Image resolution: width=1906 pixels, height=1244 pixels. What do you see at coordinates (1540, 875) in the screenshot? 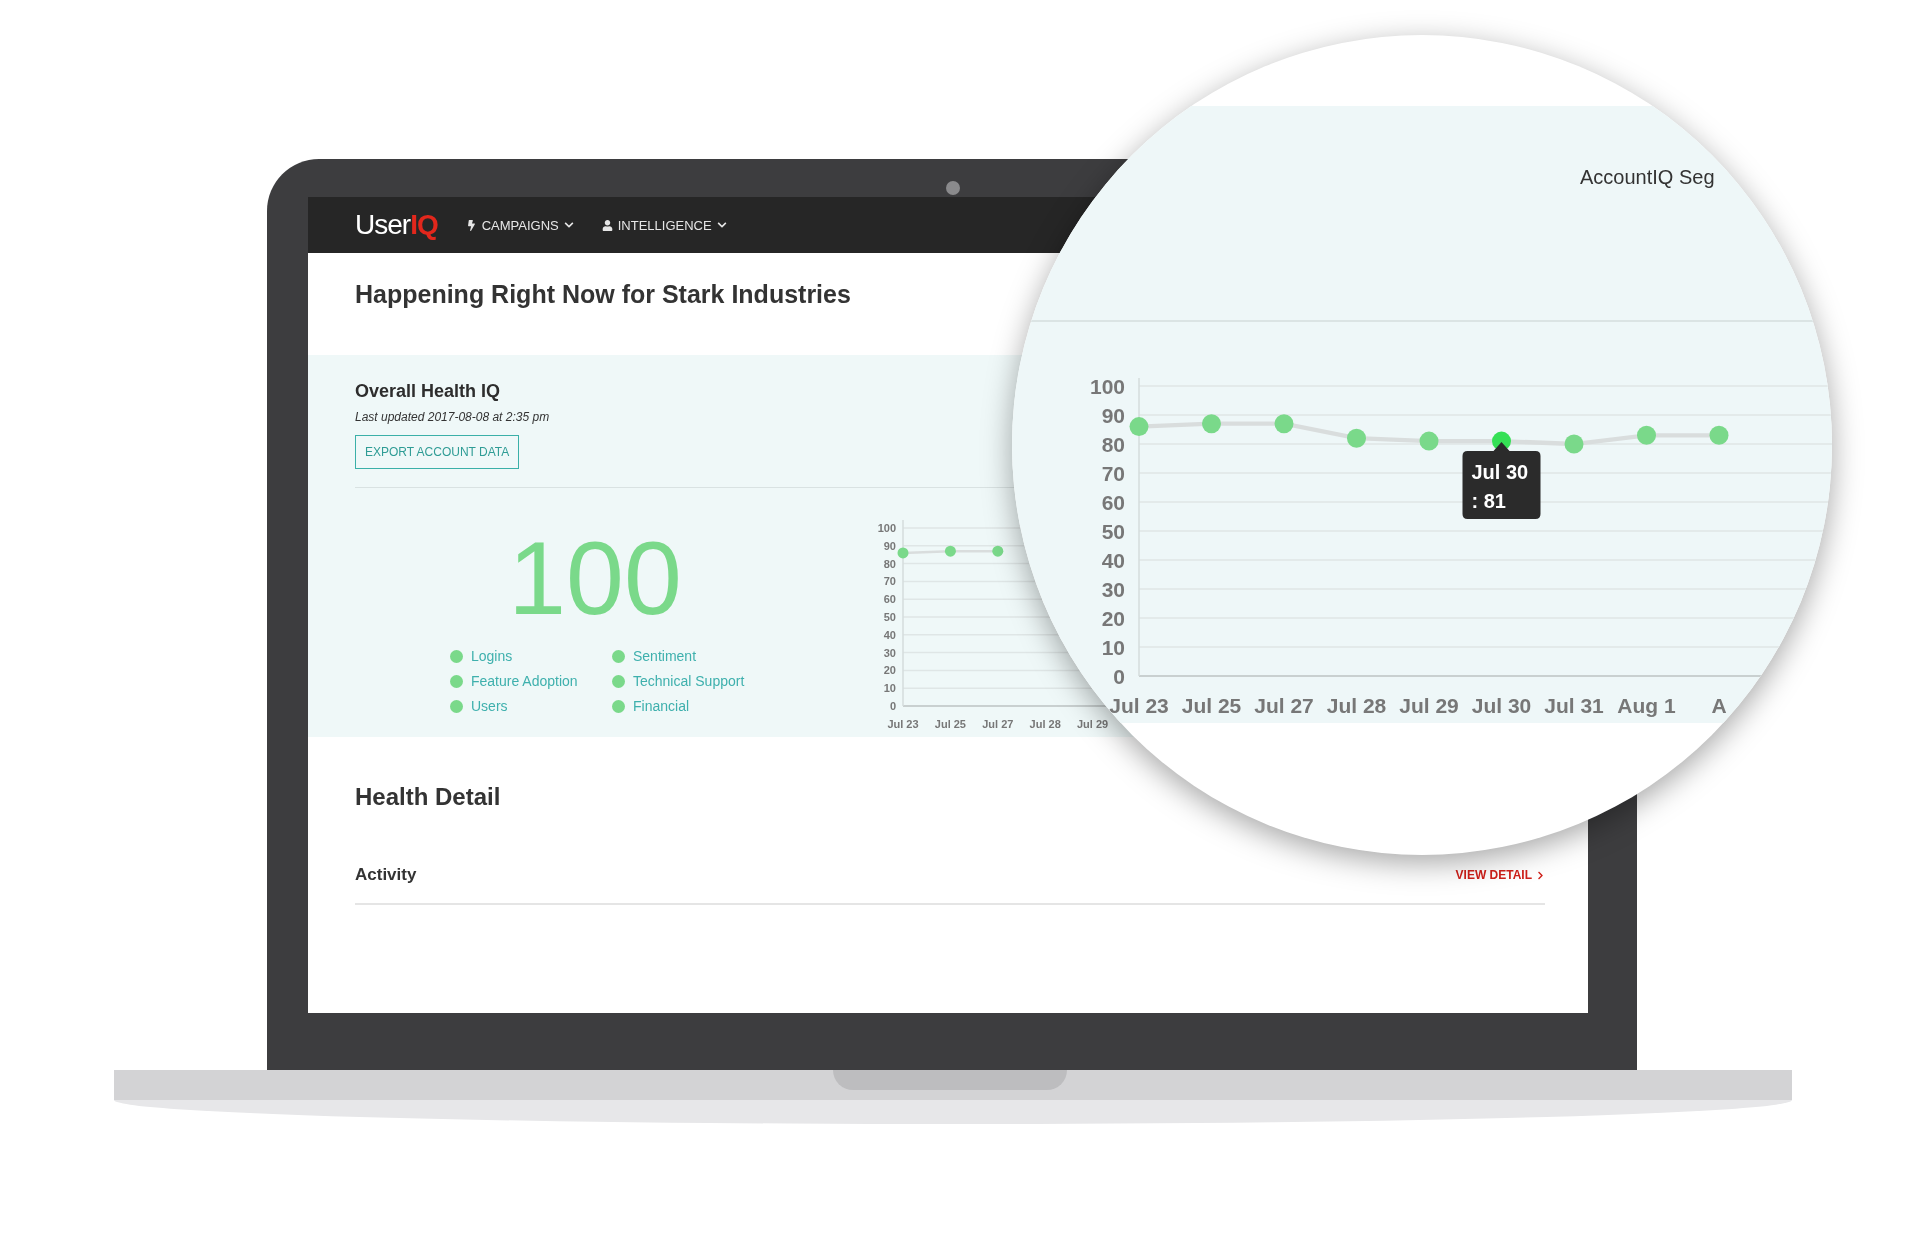
I see `chevron-right-icon` at bounding box center [1540, 875].